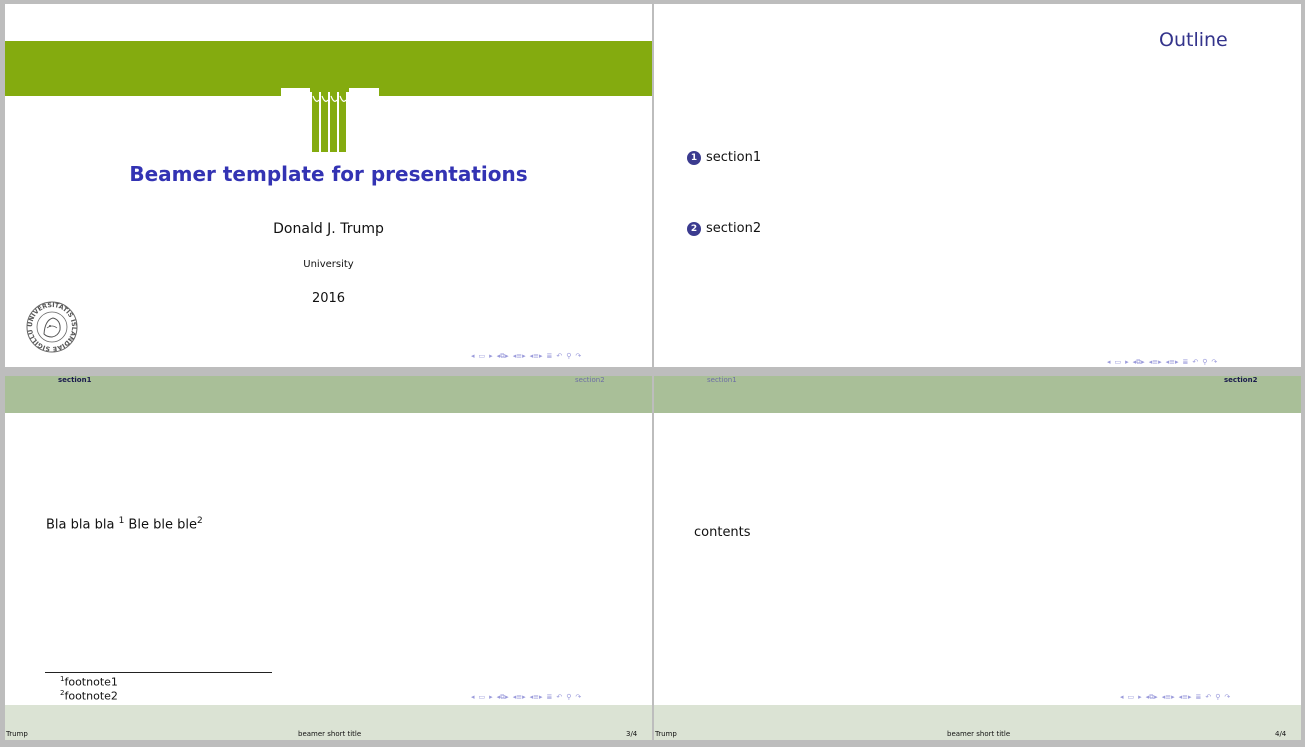 This screenshot has width=1305, height=747. What do you see at coordinates (1193, 40) in the screenshot?
I see `frame-title: Outline` at bounding box center [1193, 40].